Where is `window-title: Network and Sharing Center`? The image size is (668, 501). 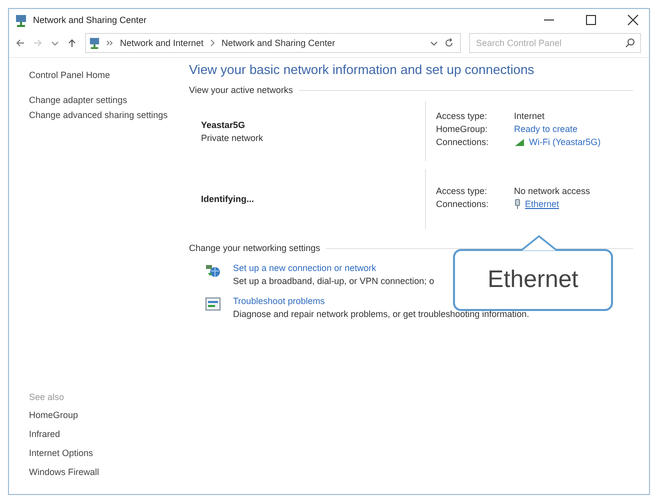 window-title: Network and Sharing Center is located at coordinates (90, 20).